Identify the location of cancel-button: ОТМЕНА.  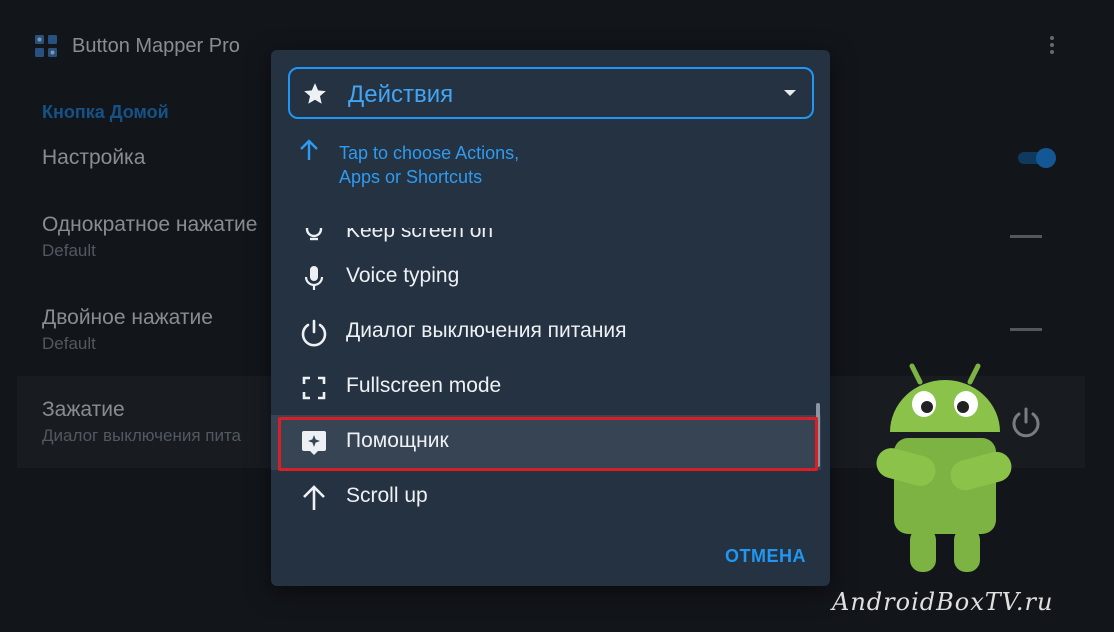
(765, 556).